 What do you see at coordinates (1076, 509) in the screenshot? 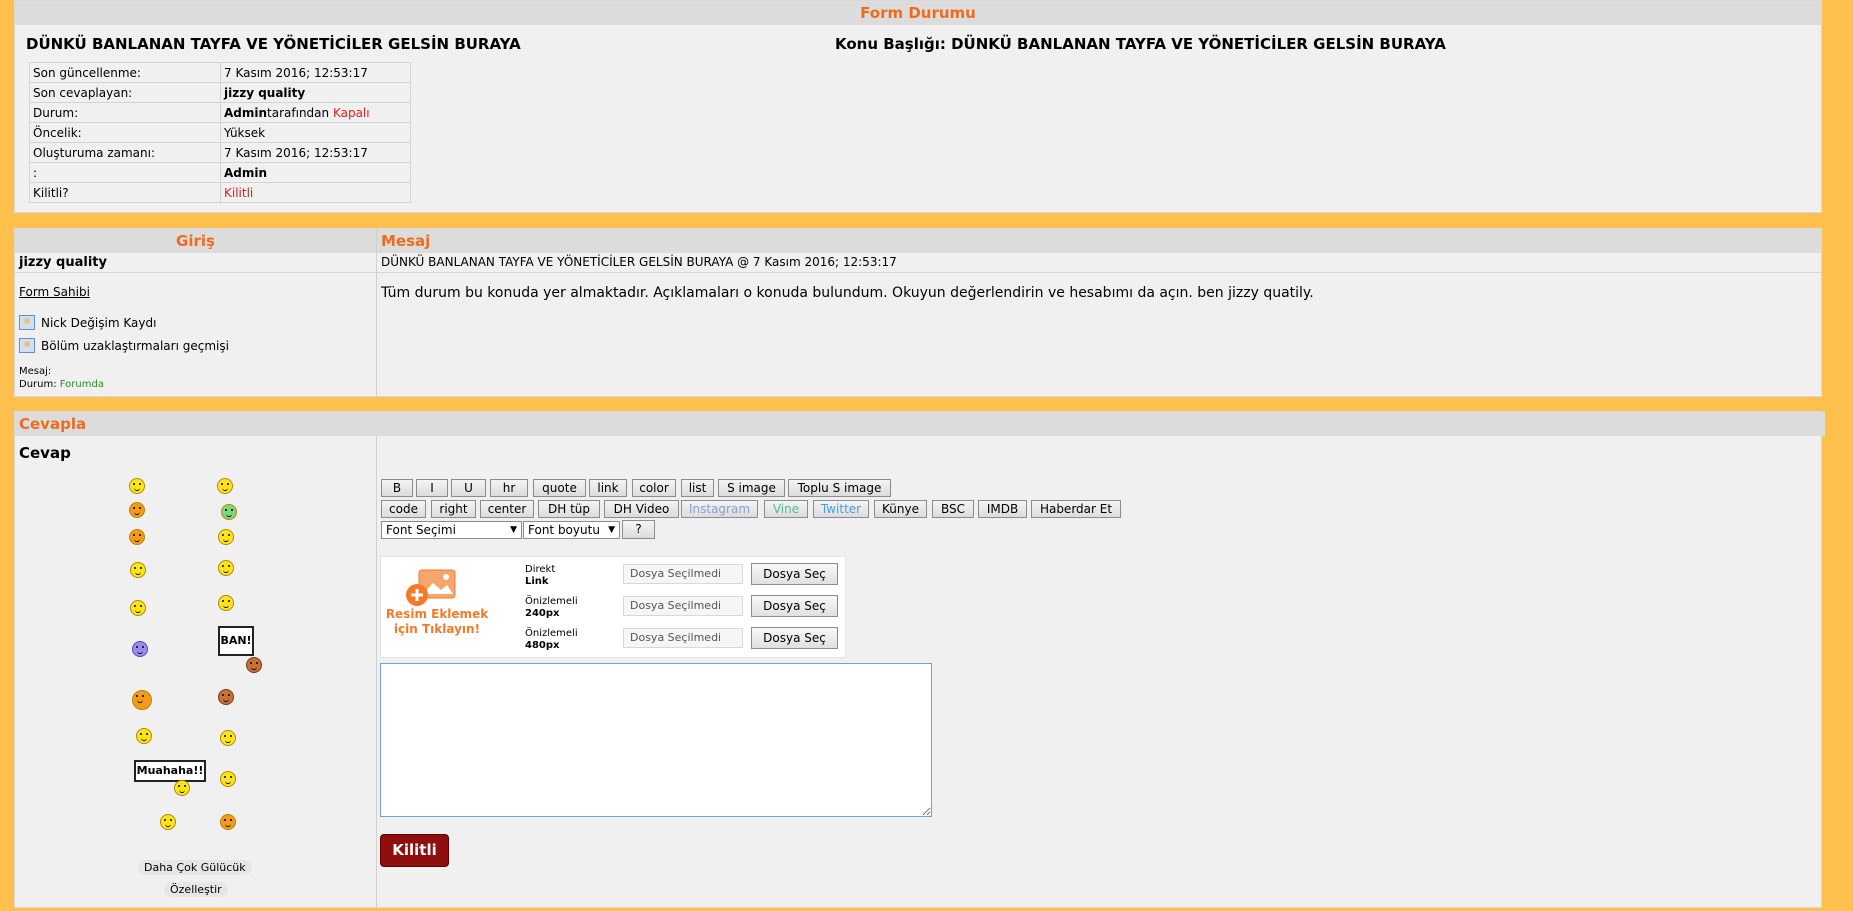
I see `notify-button: Haberdar Et` at bounding box center [1076, 509].